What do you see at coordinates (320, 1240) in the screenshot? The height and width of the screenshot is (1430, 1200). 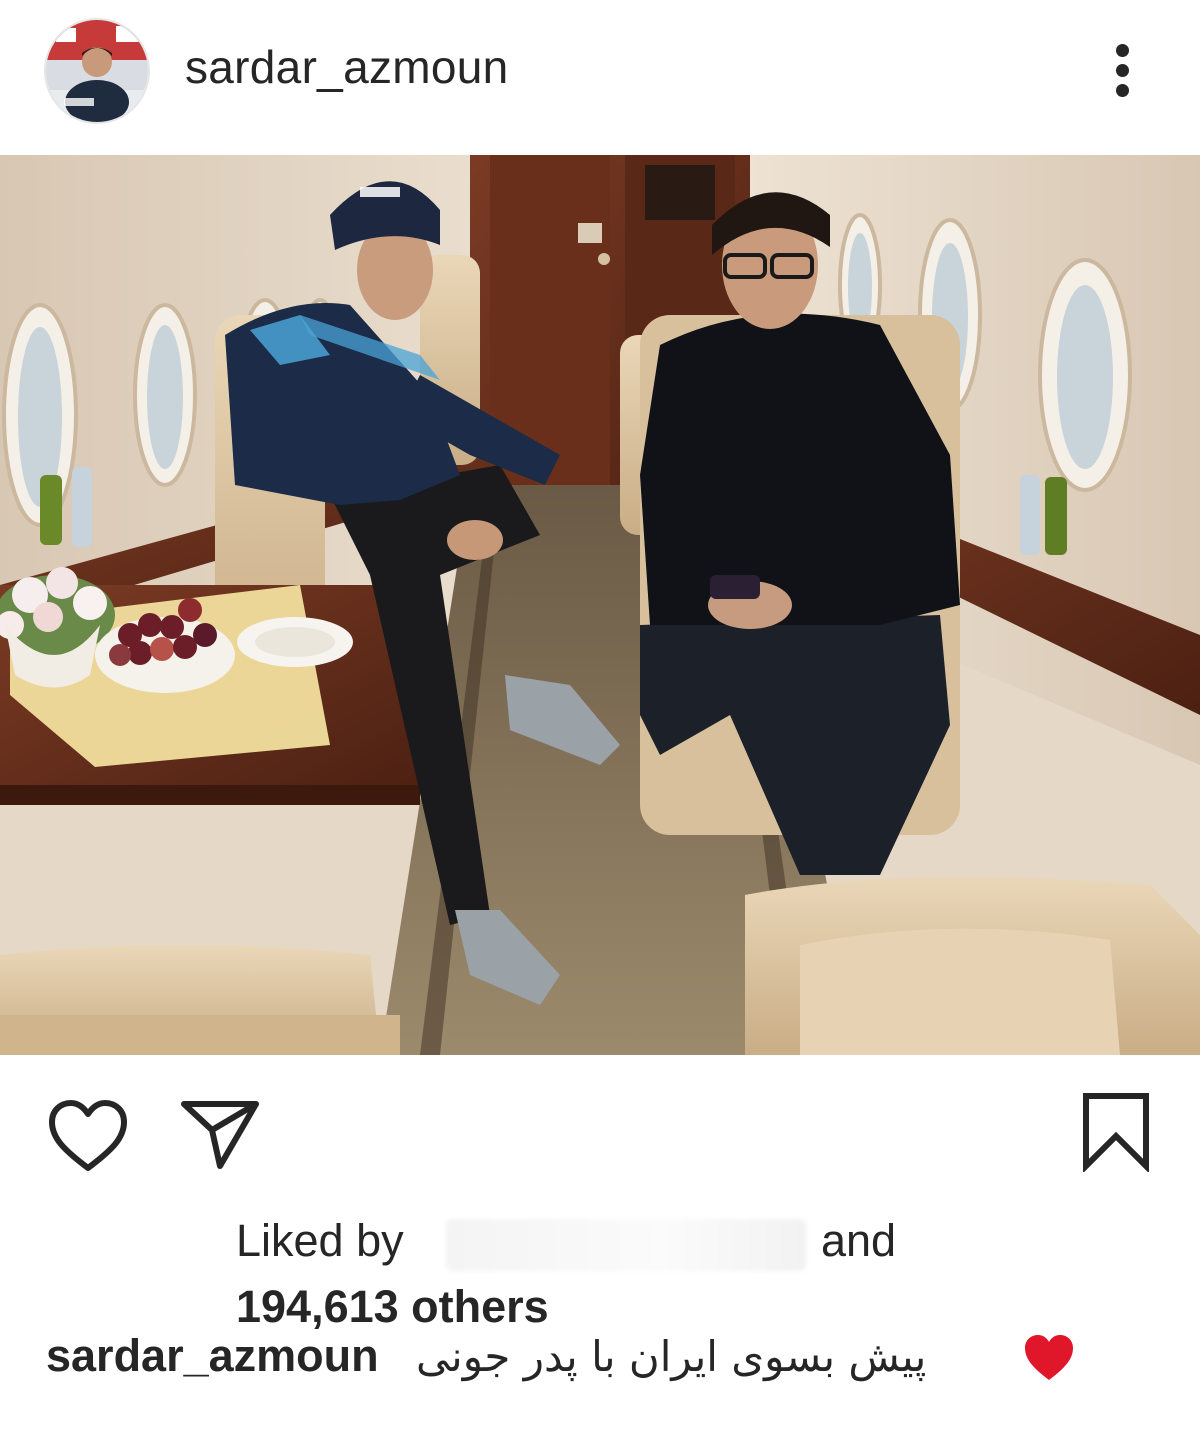 I see `liked-by-label: Liked by` at bounding box center [320, 1240].